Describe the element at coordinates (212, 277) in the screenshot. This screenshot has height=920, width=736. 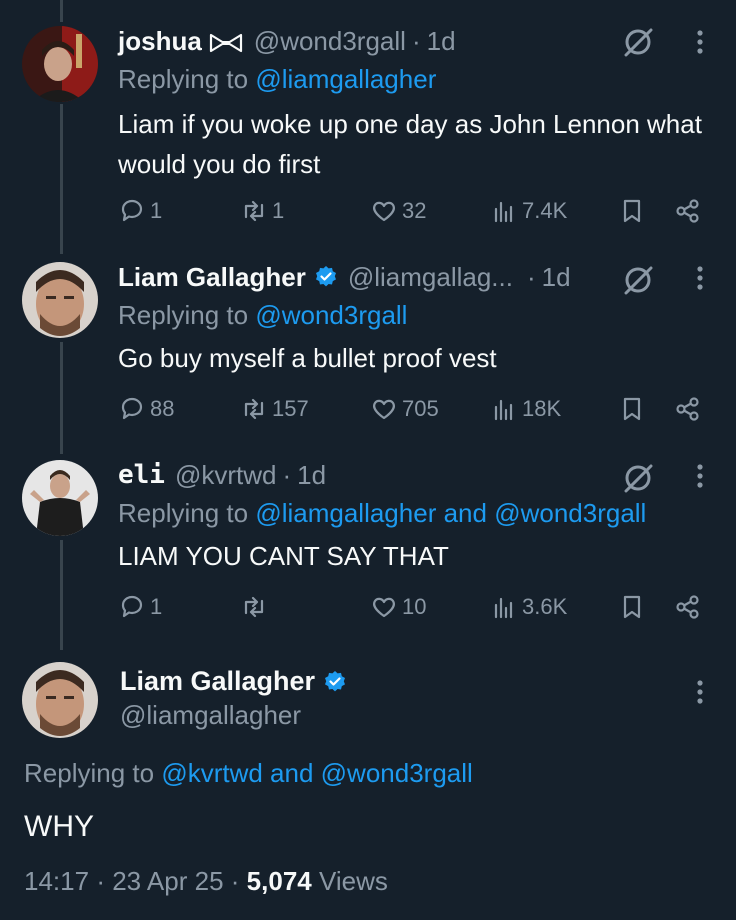
I see `display-name: Liam Gallagher` at that location.